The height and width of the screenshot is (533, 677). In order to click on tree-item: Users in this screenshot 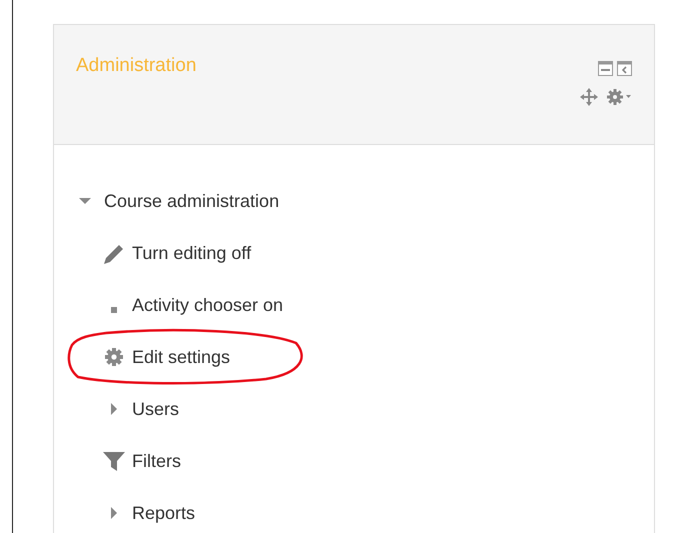, I will do `click(156, 409)`.